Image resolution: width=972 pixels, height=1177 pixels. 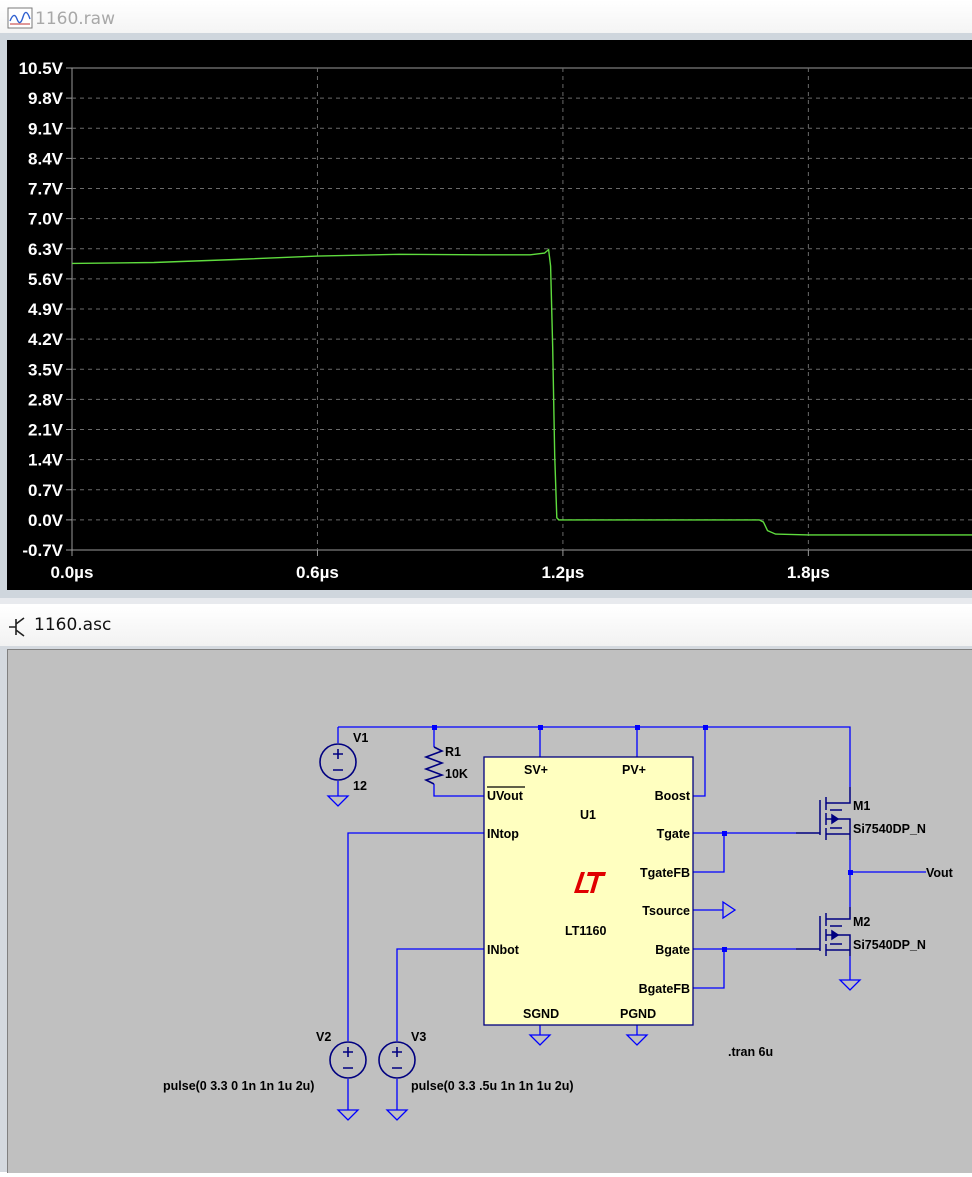 What do you see at coordinates (940, 873) in the screenshot?
I see `vout-net-label: Vout` at bounding box center [940, 873].